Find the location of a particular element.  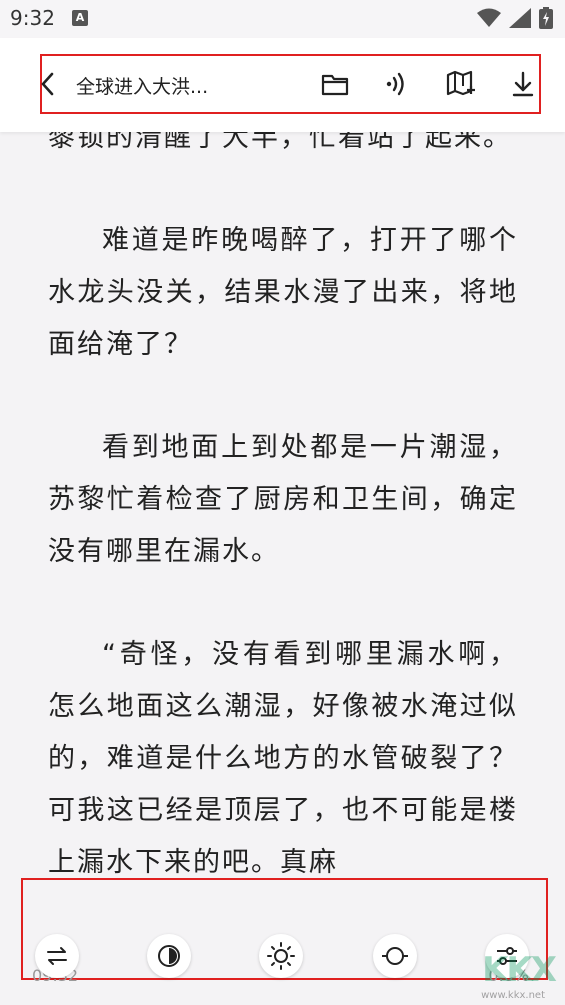

listen-icon is located at coordinates (396, 84).